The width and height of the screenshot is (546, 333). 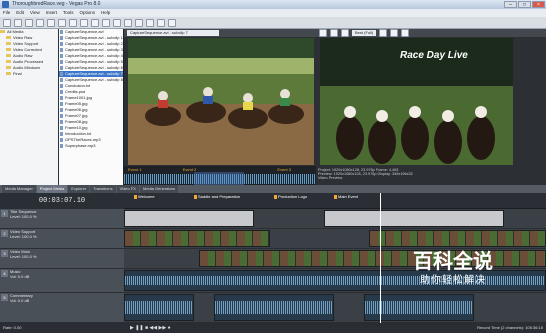 I want to click on track-header: 1 Title Sequence Level: 100.0 %, so click(x=62, y=219).